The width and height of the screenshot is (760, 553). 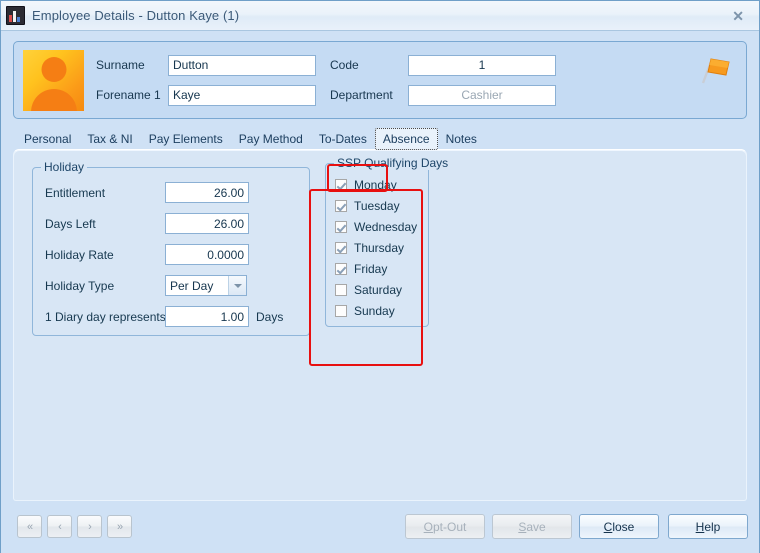 I want to click on diary-day-suffix: Days, so click(x=270, y=316).